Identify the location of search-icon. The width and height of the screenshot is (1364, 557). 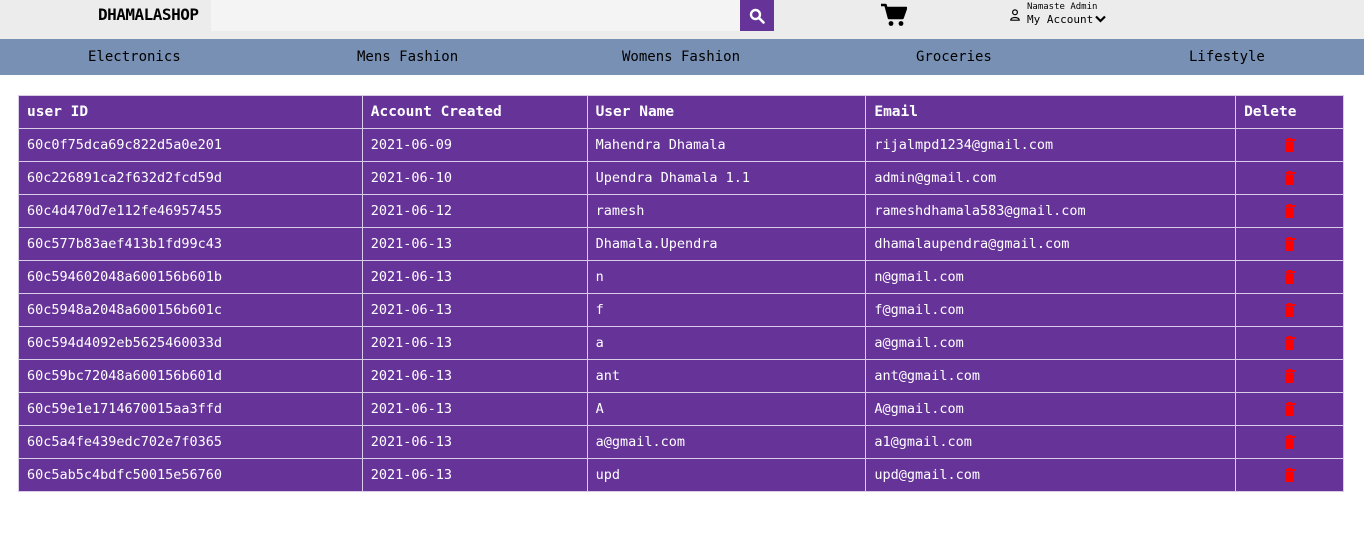
(757, 16).